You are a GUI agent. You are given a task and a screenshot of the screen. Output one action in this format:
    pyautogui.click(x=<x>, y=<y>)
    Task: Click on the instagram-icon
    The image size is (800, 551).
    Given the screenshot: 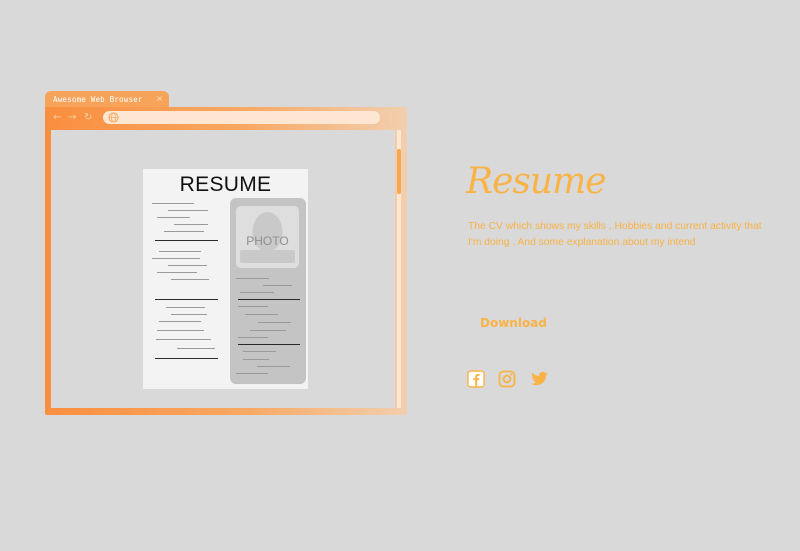 What is the action you would take?
    pyautogui.click(x=507, y=379)
    